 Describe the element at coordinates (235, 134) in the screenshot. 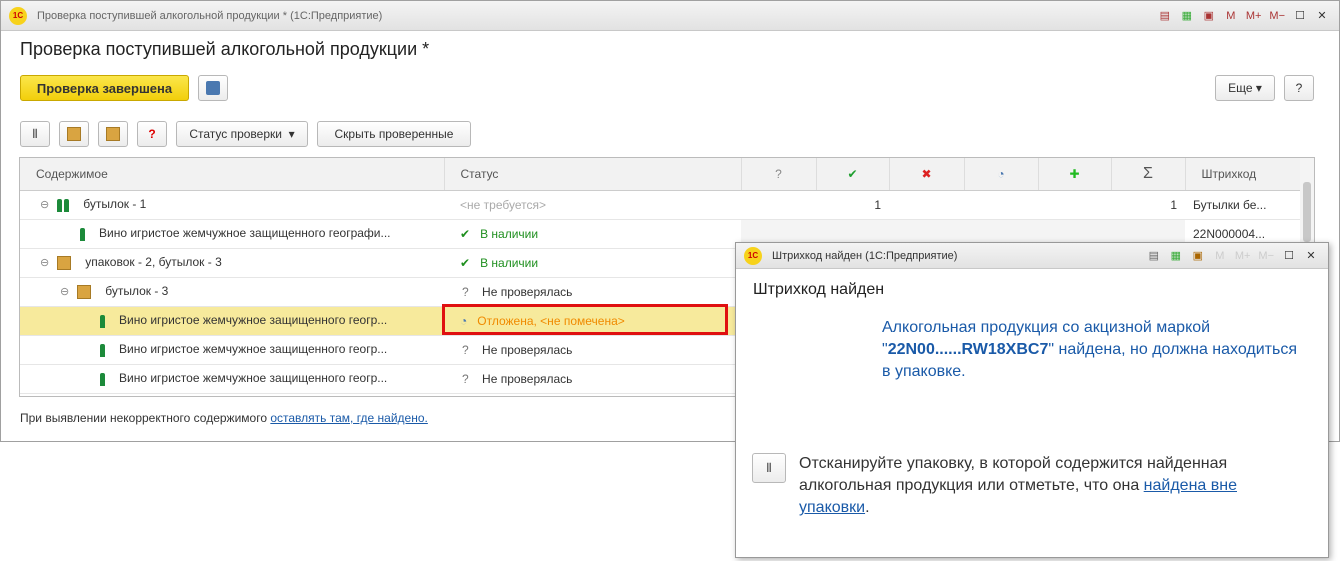

I see `status-check-label: Статус проверки` at that location.